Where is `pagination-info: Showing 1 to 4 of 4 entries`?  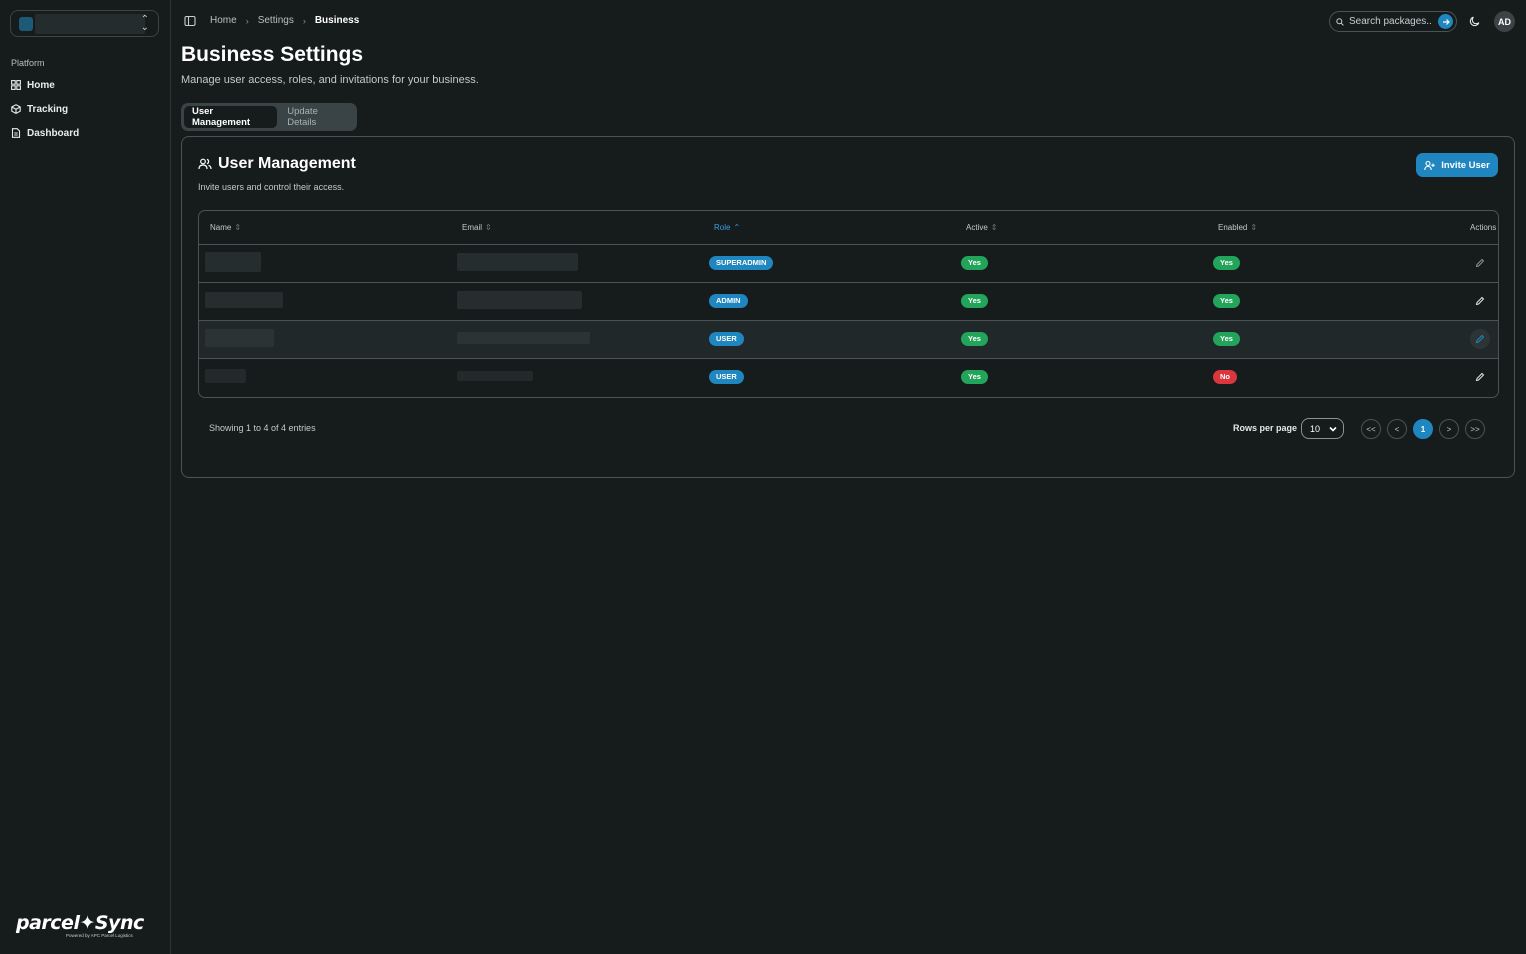 pagination-info: Showing 1 to 4 of 4 entries is located at coordinates (262, 428).